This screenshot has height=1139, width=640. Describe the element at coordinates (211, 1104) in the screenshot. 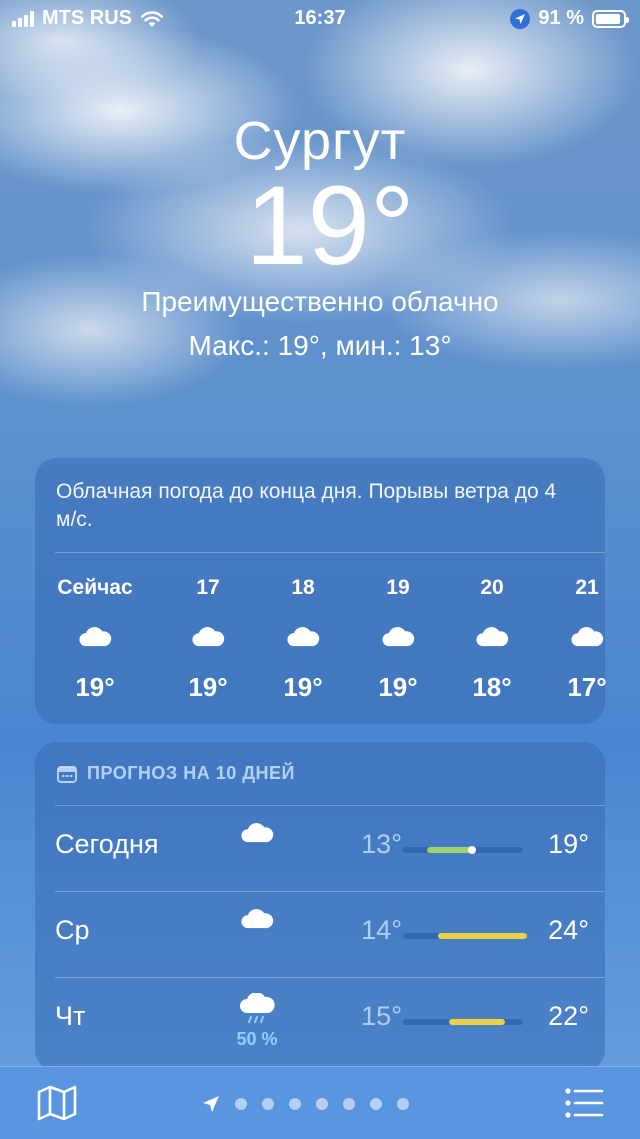

I see `location-arrow-icon` at that location.